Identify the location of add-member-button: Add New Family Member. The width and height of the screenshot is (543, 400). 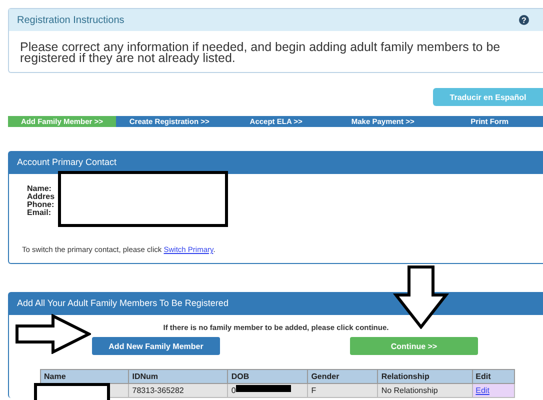
(156, 346).